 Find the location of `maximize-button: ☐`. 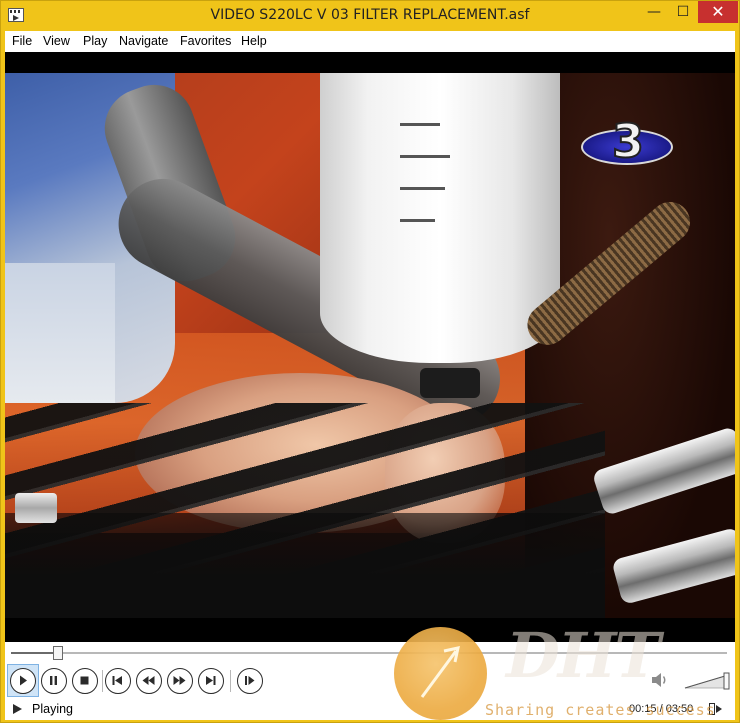

maximize-button: ☐ is located at coordinates (683, 12).